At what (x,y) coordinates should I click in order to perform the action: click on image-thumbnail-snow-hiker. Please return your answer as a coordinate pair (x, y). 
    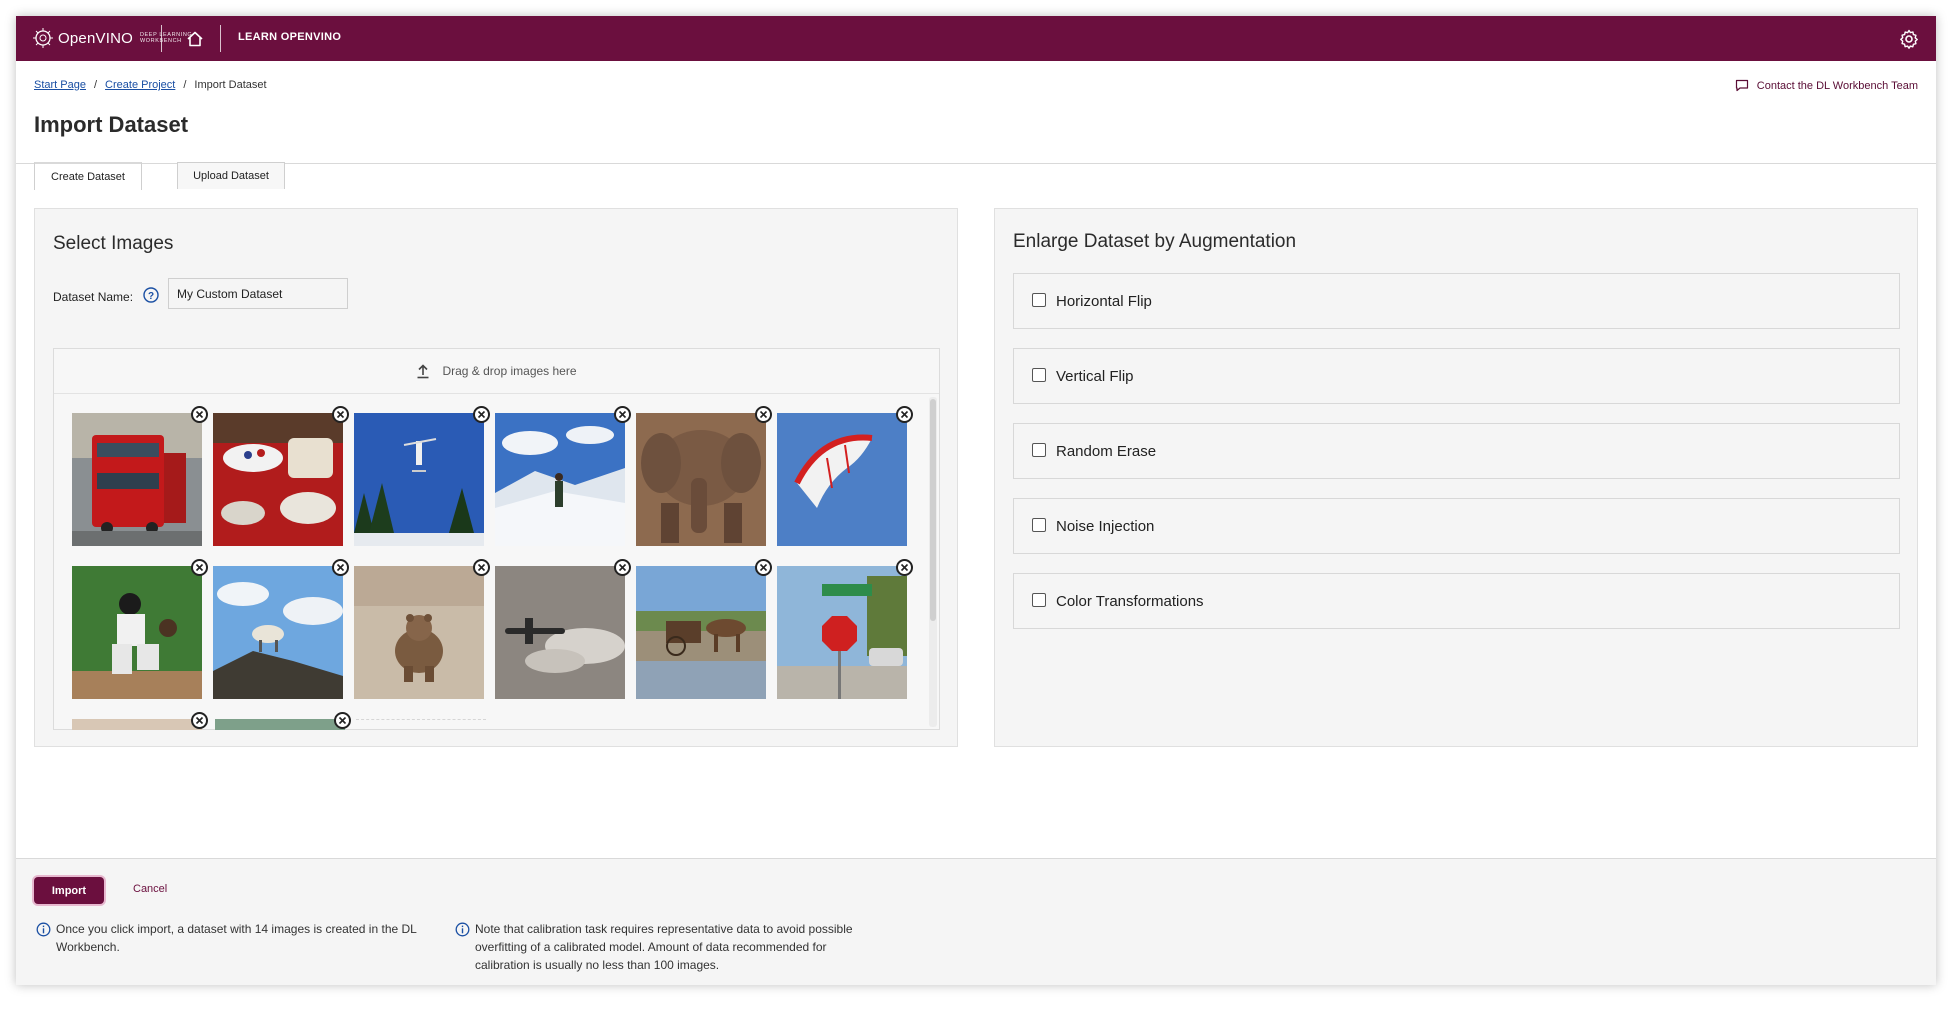
    Looking at the image, I should click on (563, 476).